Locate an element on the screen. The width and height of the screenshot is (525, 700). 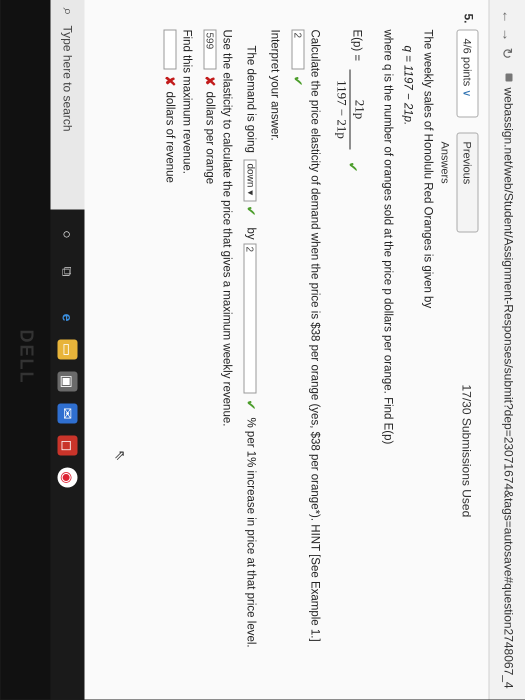
revenue-unit: dollars of revenue is located at coordinates (169, 137).